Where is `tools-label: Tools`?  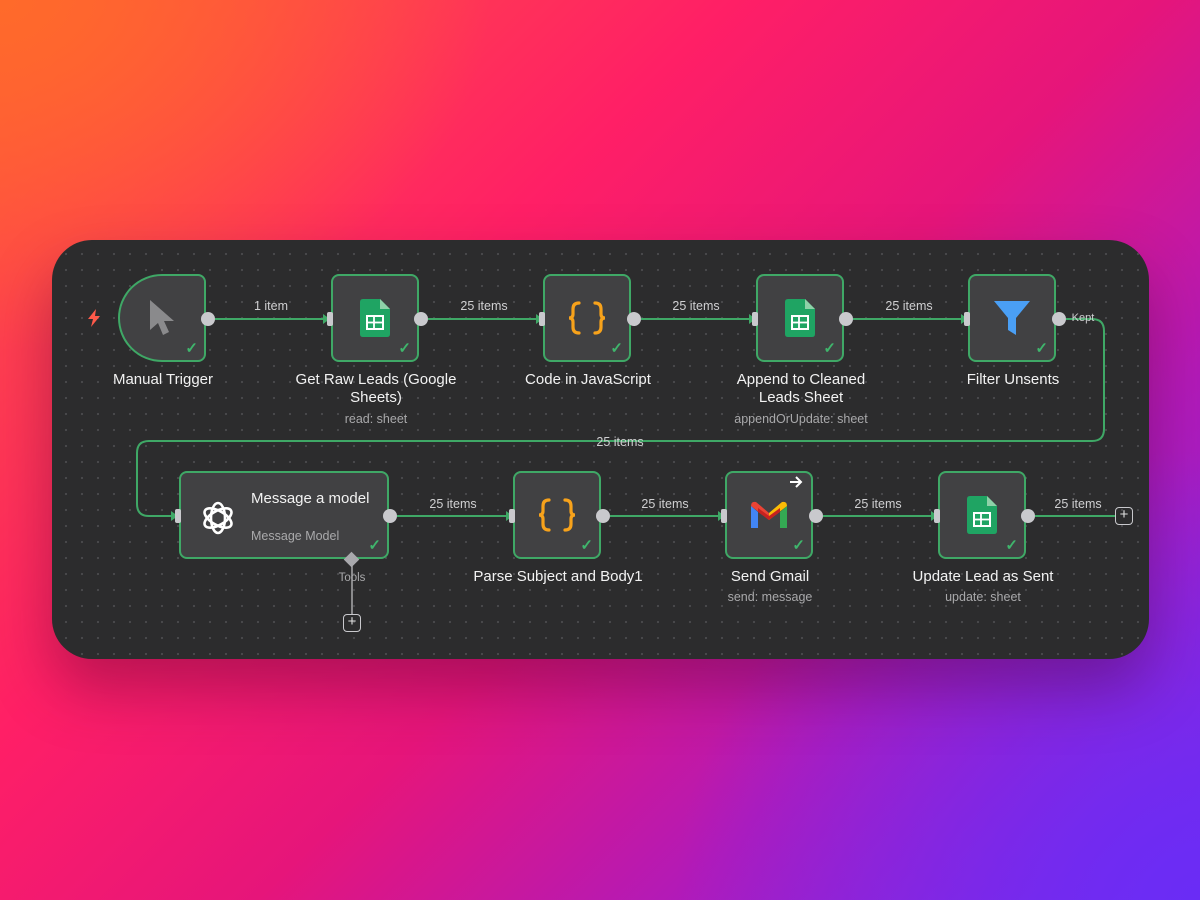
tools-label: Tools is located at coordinates (352, 578).